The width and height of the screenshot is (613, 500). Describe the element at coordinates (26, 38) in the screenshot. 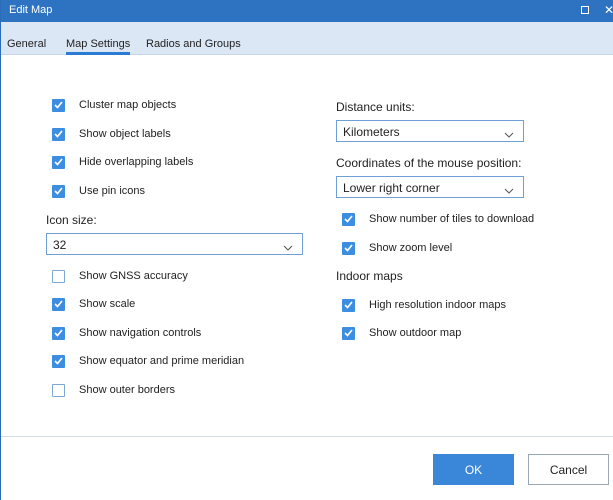

I see `tab-general: General` at that location.